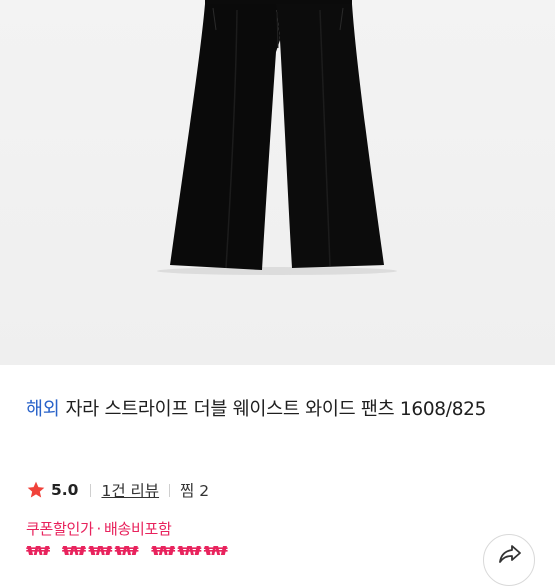 This screenshot has height=586, width=555. Describe the element at coordinates (60, 529) in the screenshot. I see `coupon-price-label: 쿠폰할인가` at that location.